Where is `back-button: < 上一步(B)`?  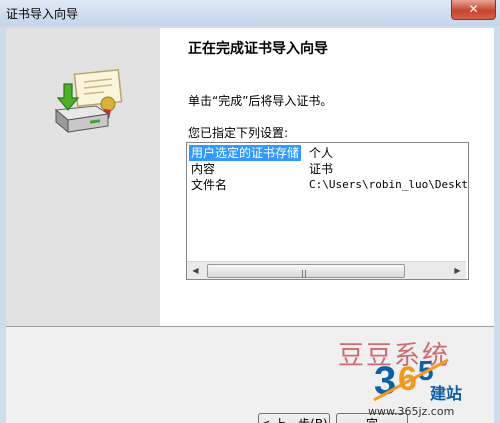
back-button: < 上一步(B) is located at coordinates (294, 418).